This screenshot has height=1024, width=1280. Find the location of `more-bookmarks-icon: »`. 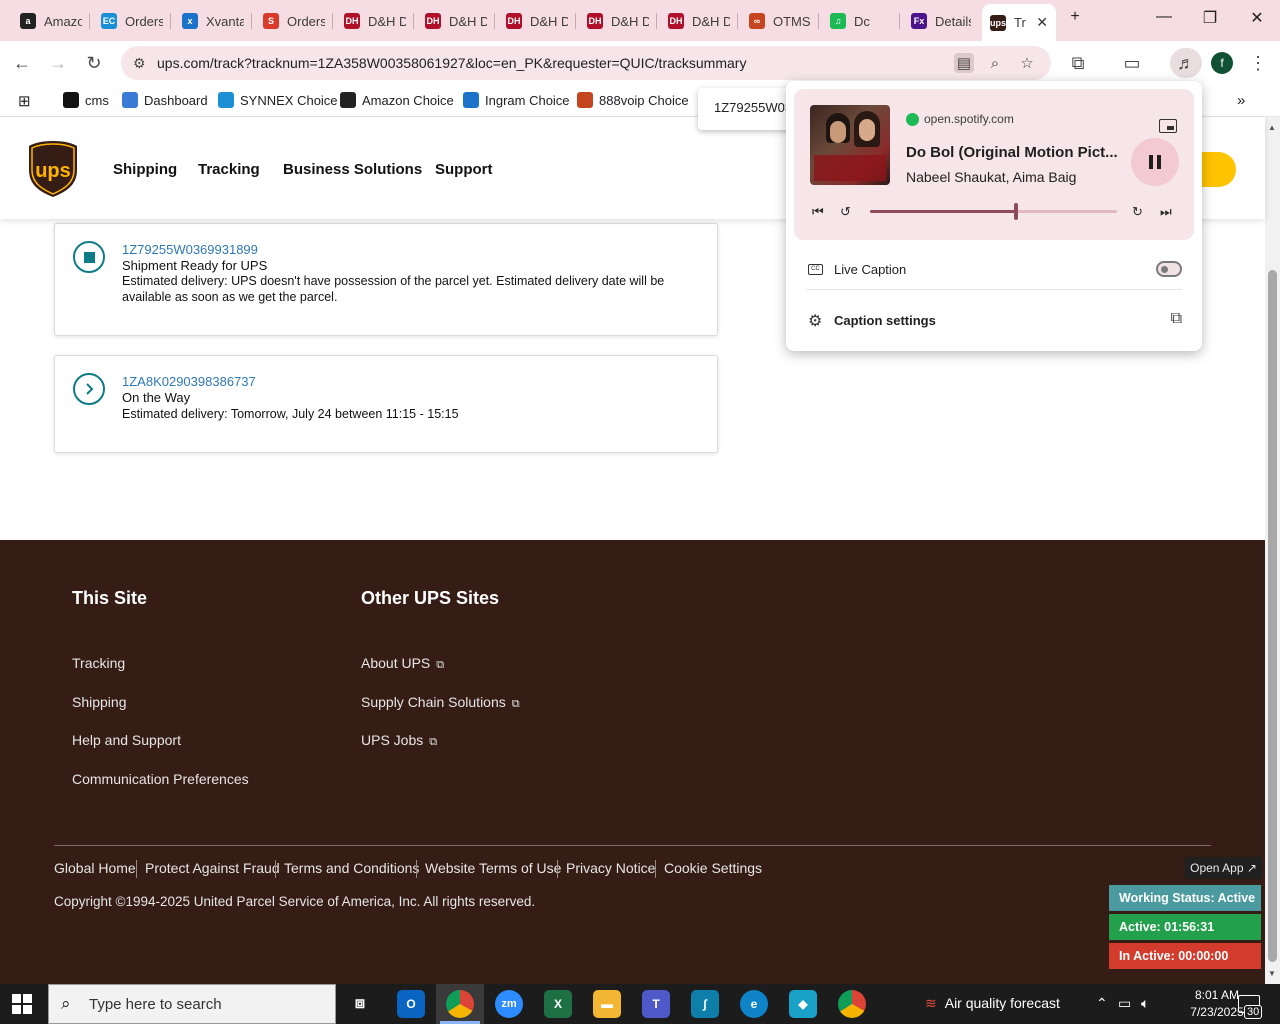

more-bookmarks-icon: » is located at coordinates (1241, 100).